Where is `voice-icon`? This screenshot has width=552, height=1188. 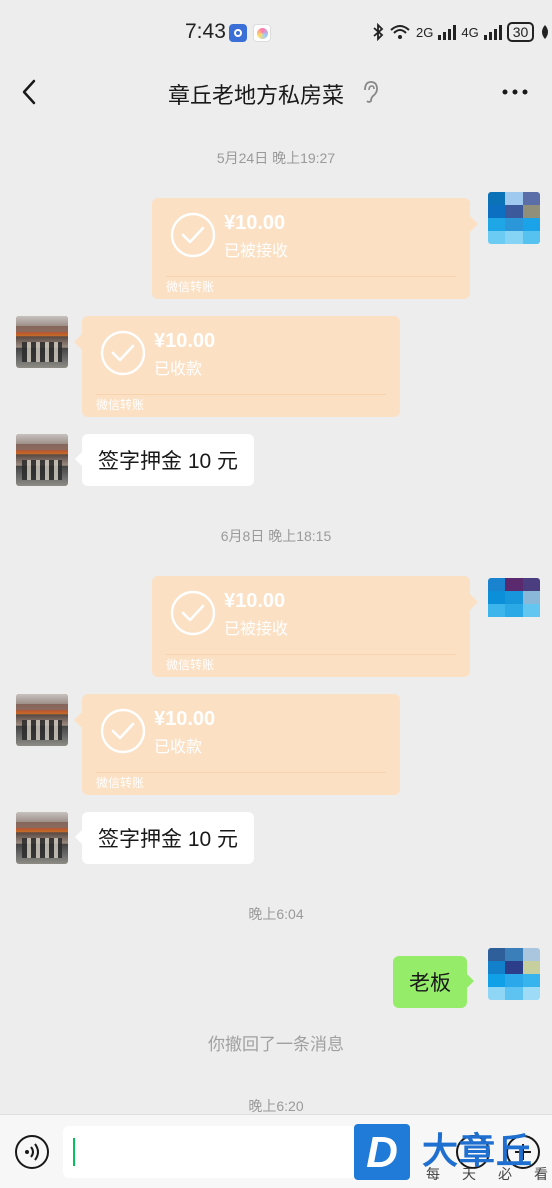 voice-icon is located at coordinates (32, 1152).